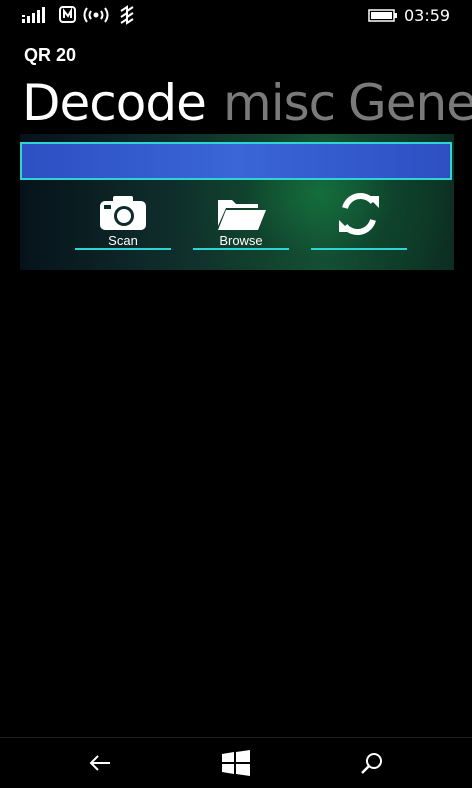  I want to click on navigation-bar, so click(236, 762).